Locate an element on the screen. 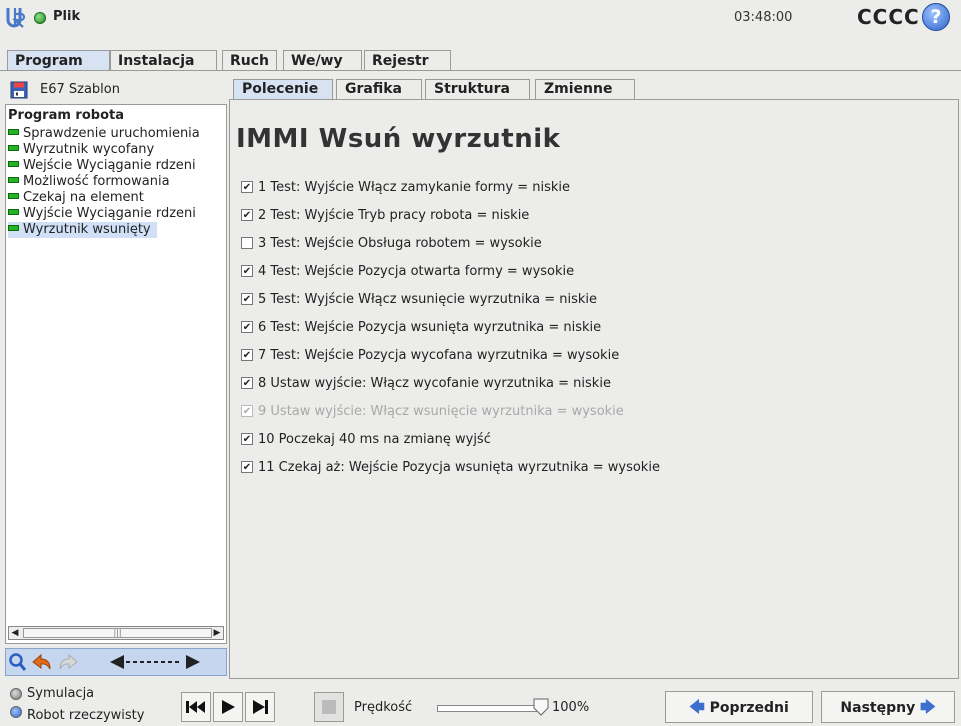 This screenshot has width=961, height=726. move-arrows-icon is located at coordinates (156, 662).